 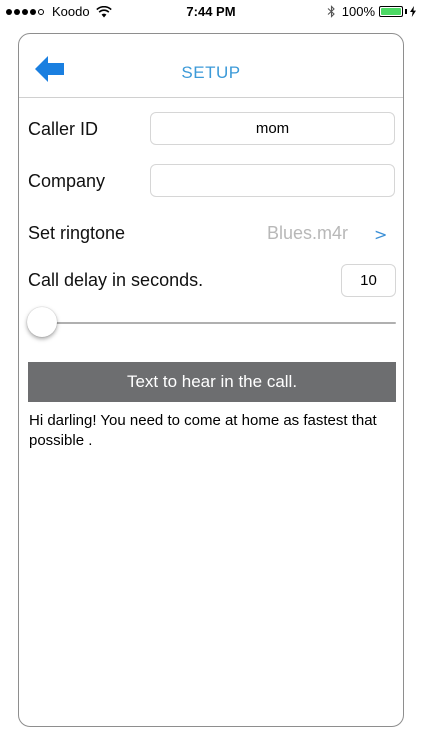 I want to click on company-input, so click(x=272, y=180).